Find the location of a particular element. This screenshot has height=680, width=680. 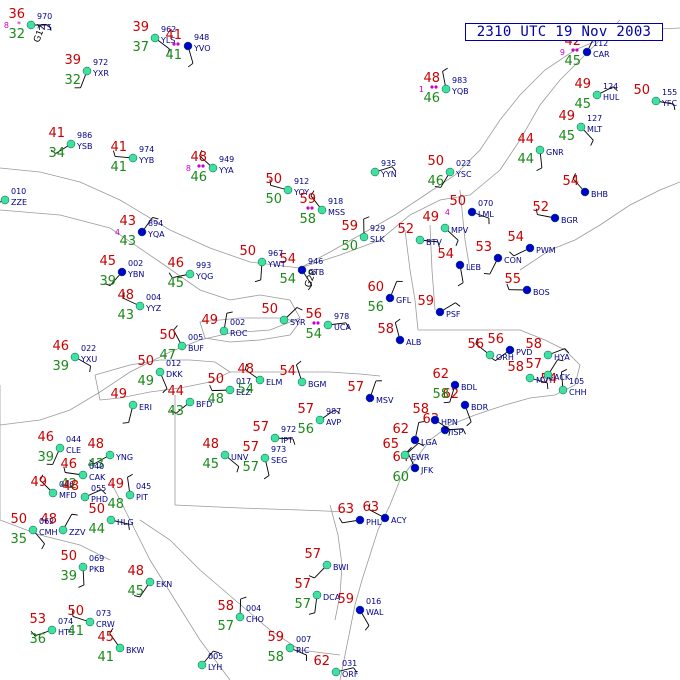

station-plot-lml: 50 070 LML 4 is located at coordinates (469, 209).